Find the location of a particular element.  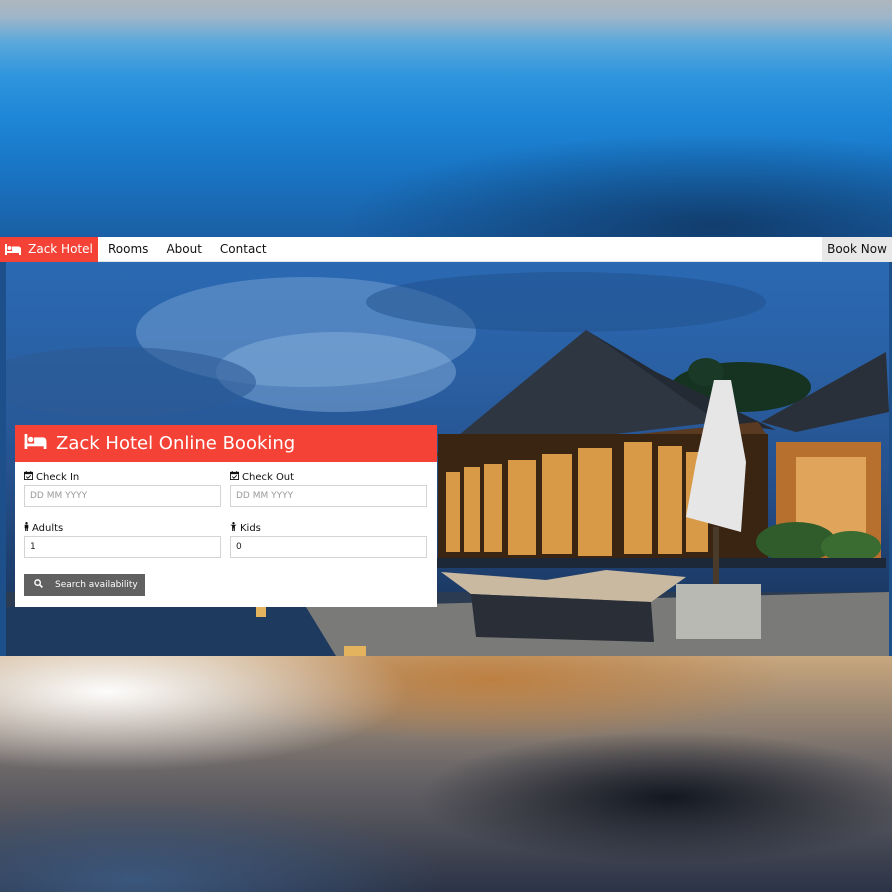

nav-link-rooms: Rooms is located at coordinates (128, 249).